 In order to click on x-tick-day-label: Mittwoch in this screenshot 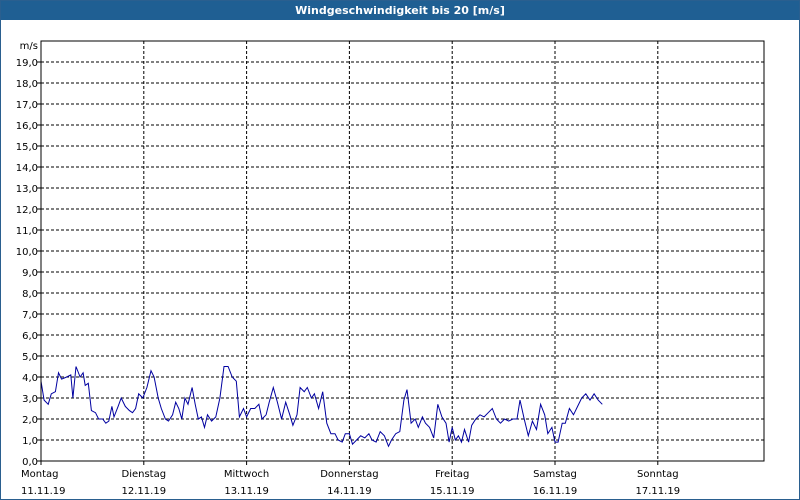, I will do `click(246, 474)`.